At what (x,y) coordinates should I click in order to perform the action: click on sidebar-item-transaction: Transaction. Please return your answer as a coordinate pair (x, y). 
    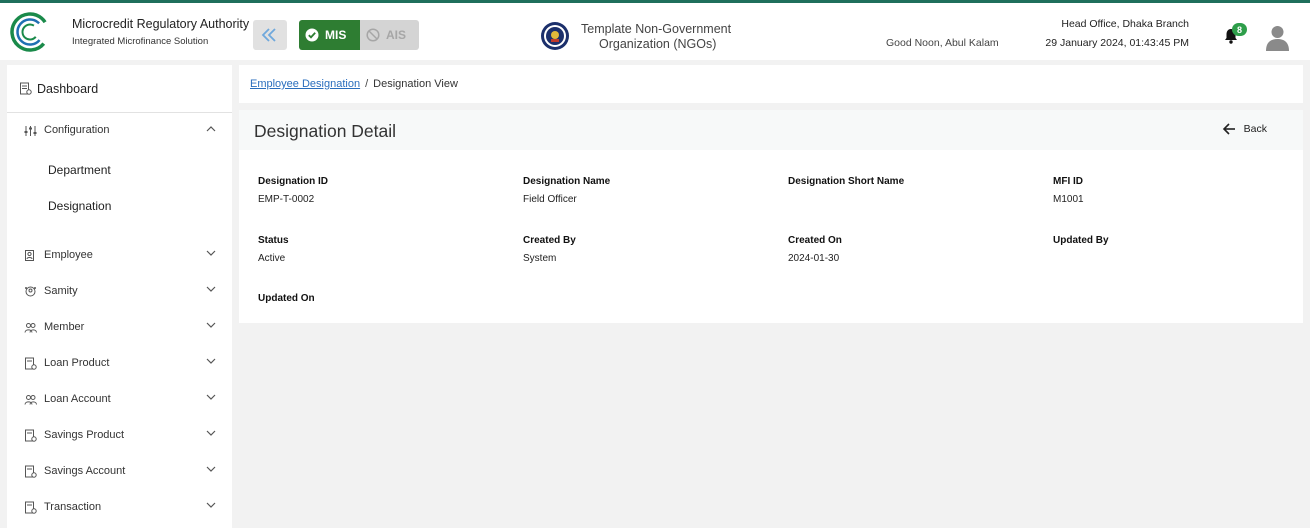
    Looking at the image, I should click on (119, 507).